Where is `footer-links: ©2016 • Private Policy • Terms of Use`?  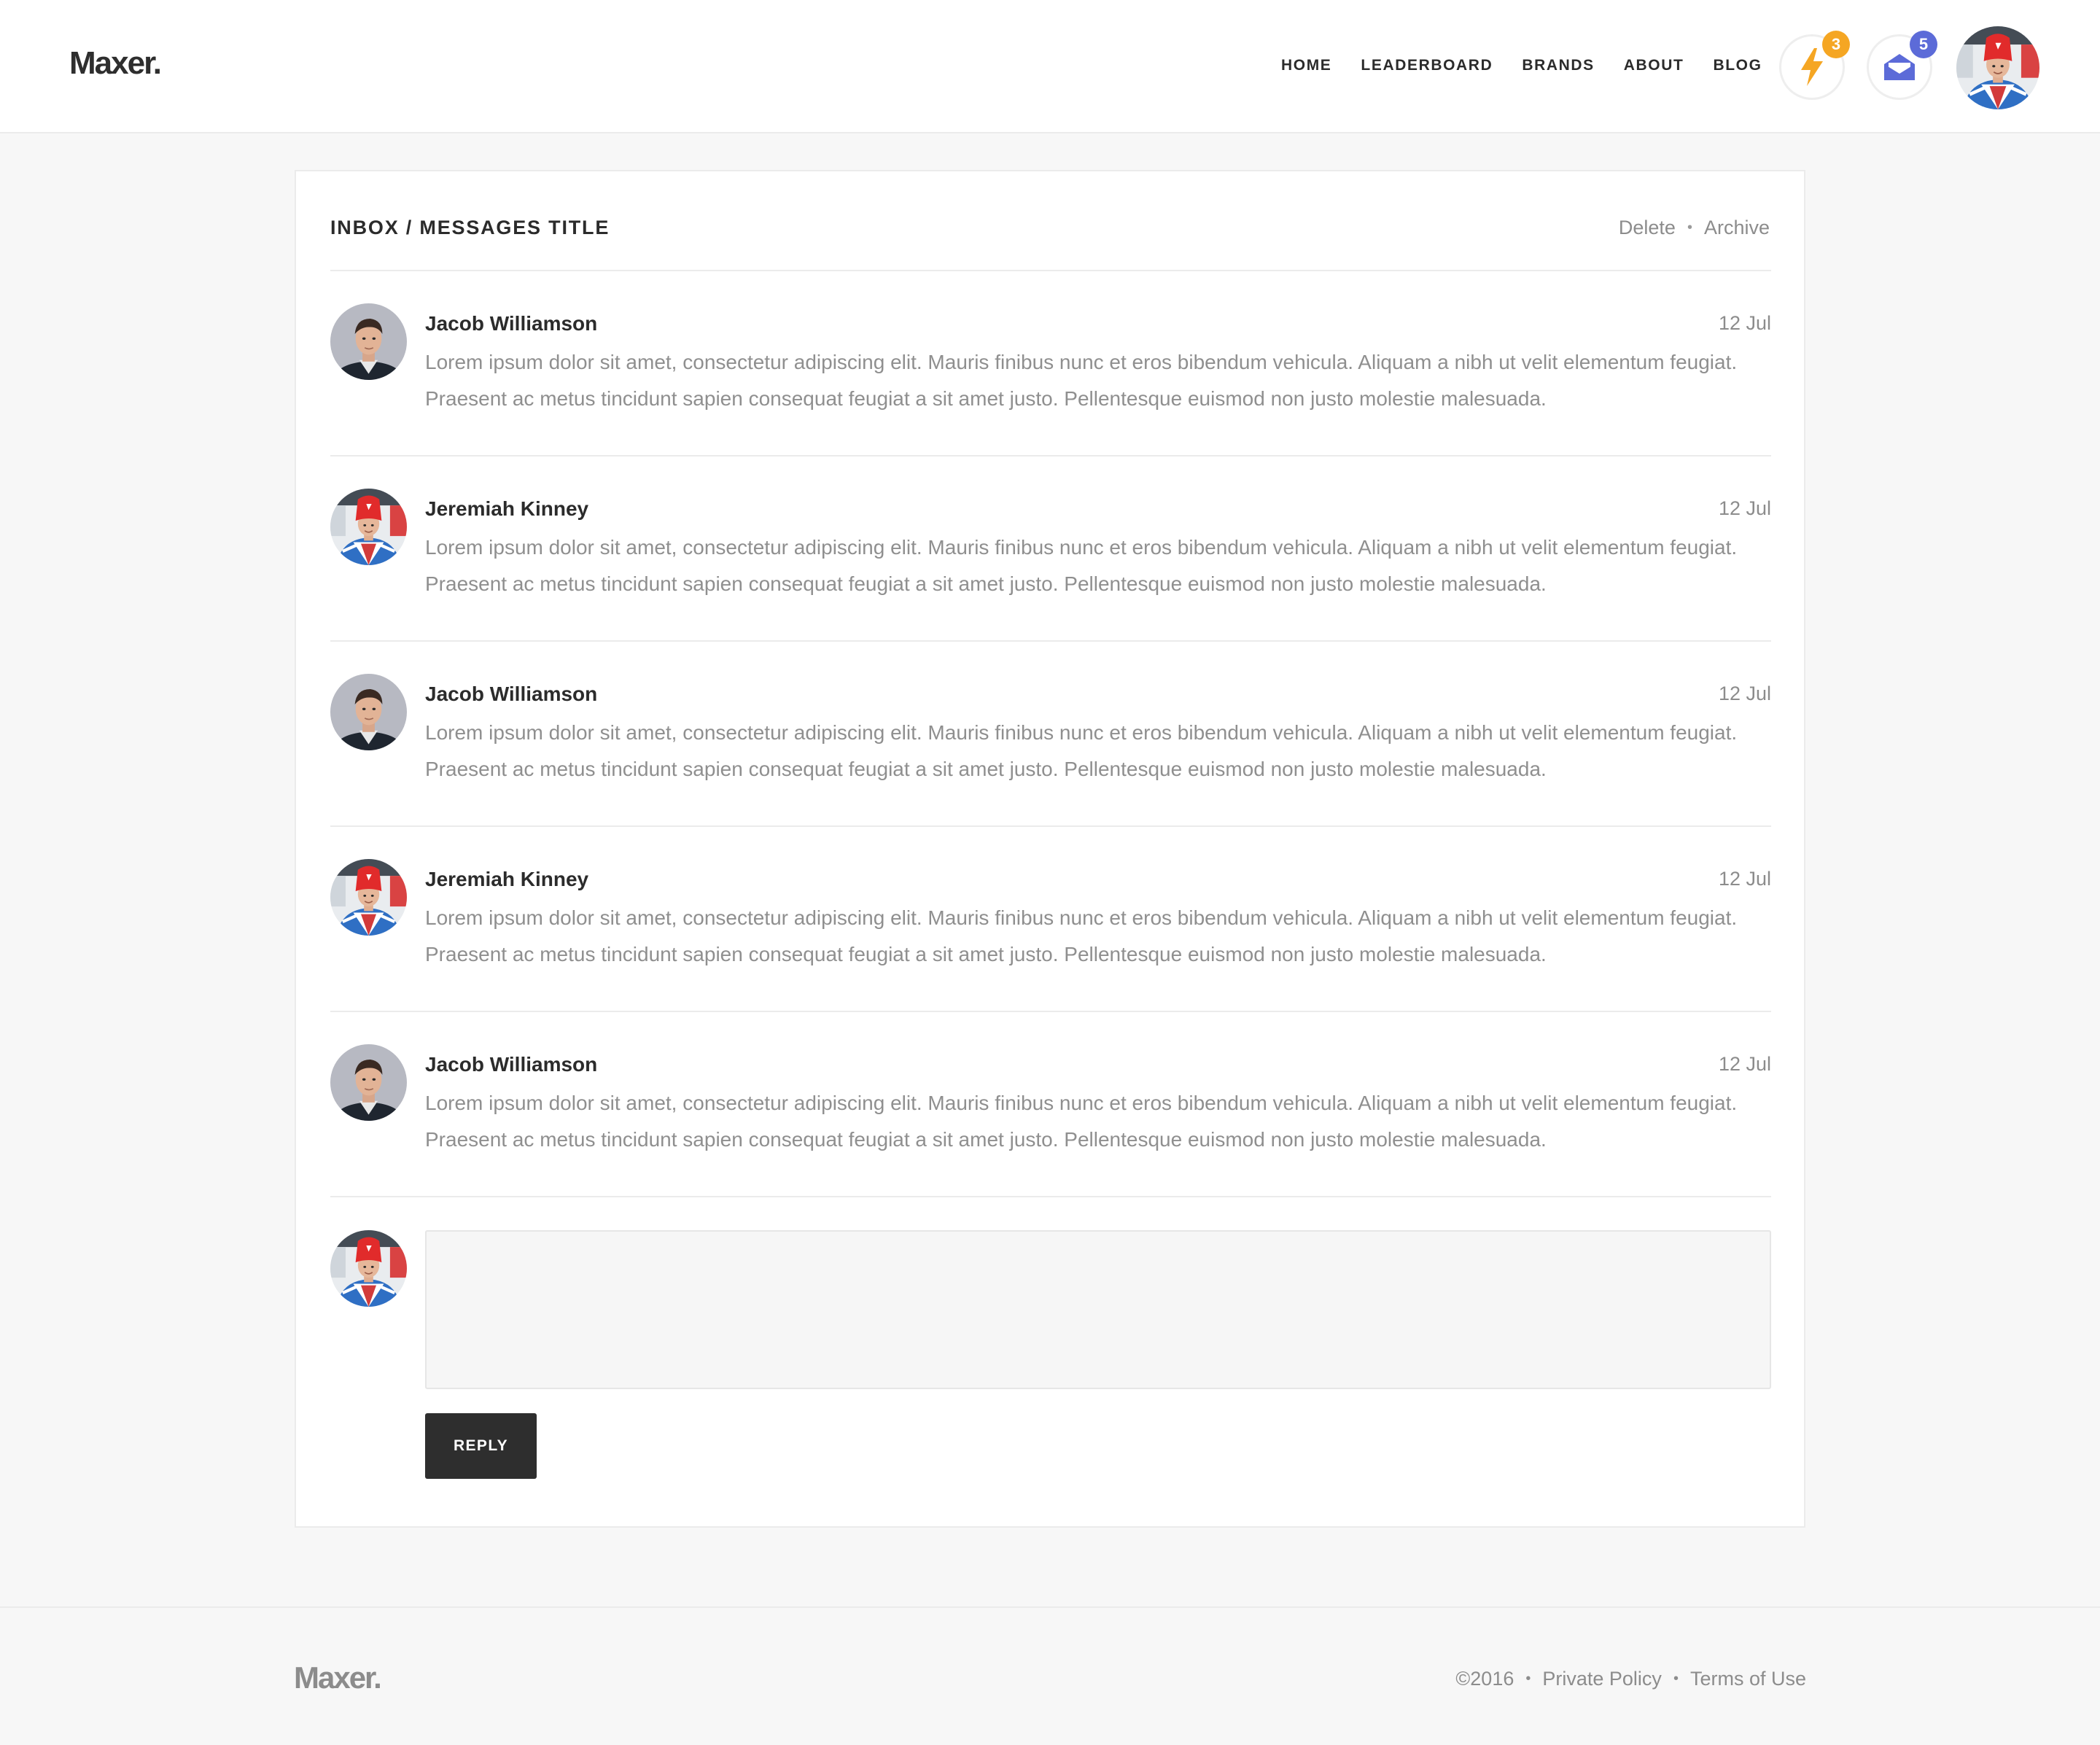 footer-links: ©2016 • Private Policy • Terms of Use is located at coordinates (1630, 1679).